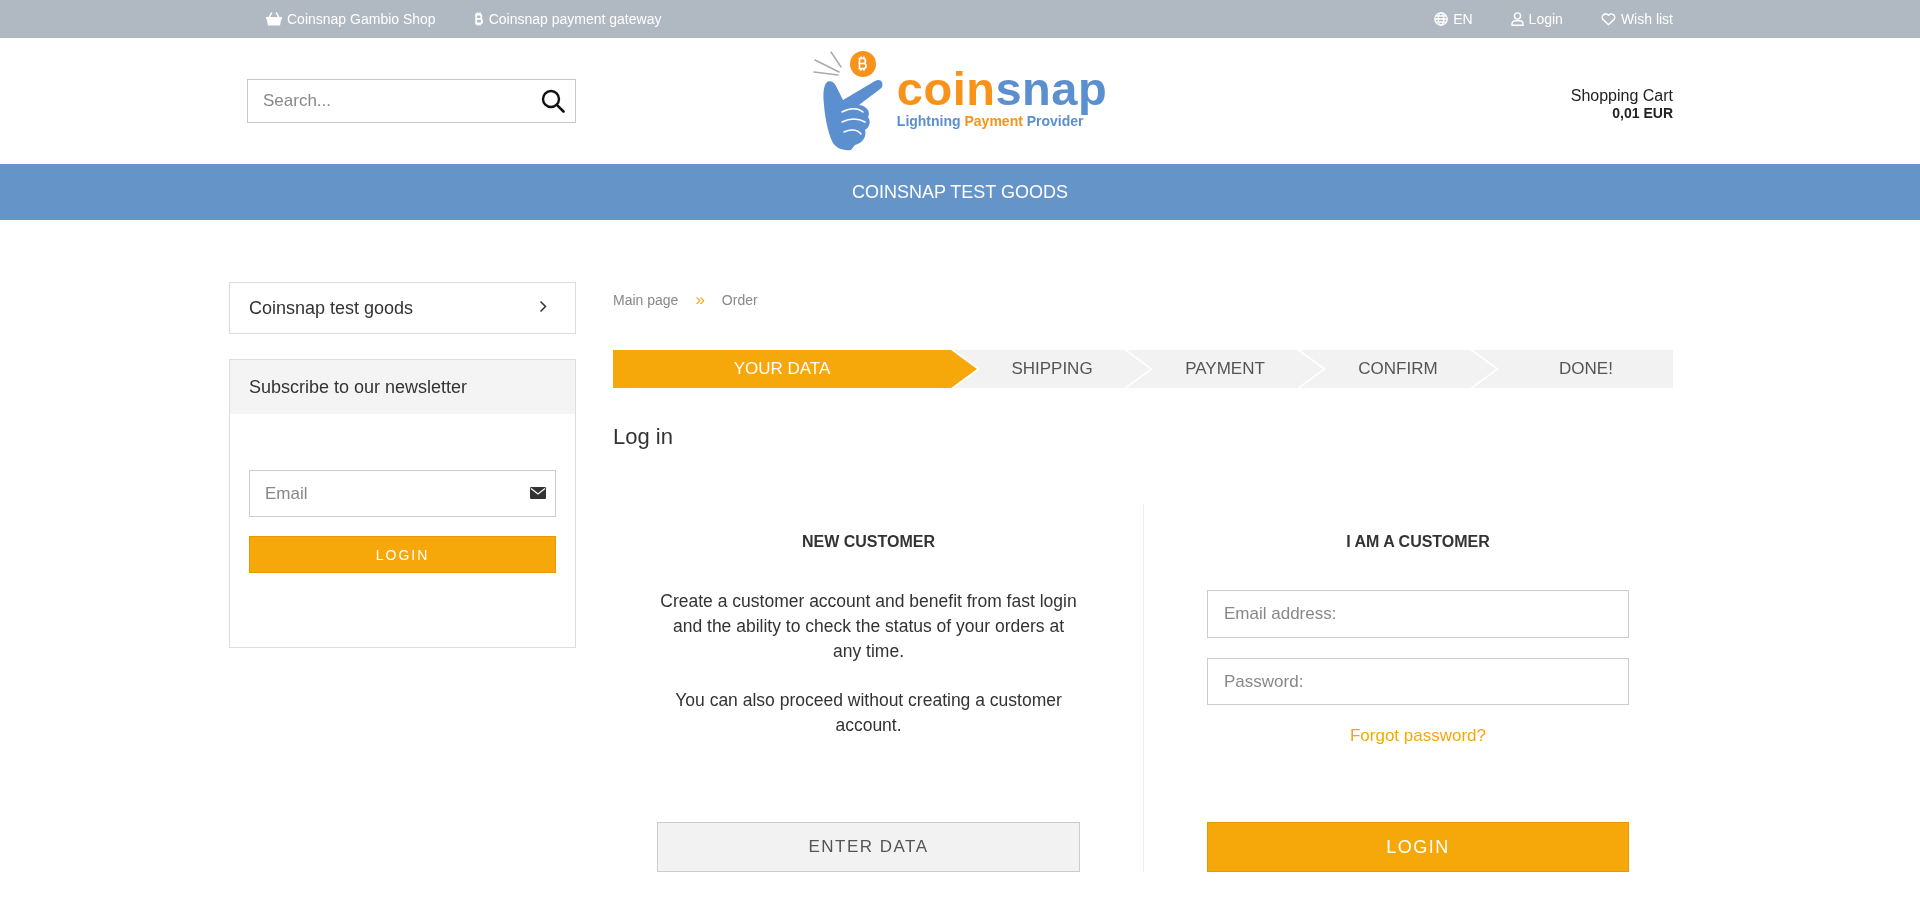 The image size is (1920, 913). I want to click on cart-total: 0,01 EUR, so click(1642, 113).